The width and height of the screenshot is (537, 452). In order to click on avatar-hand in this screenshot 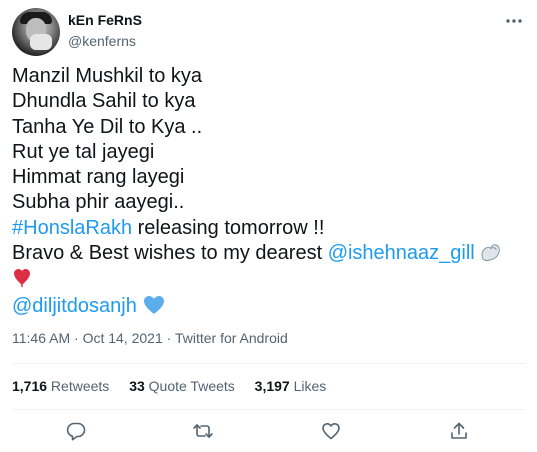, I will do `click(41, 42)`.